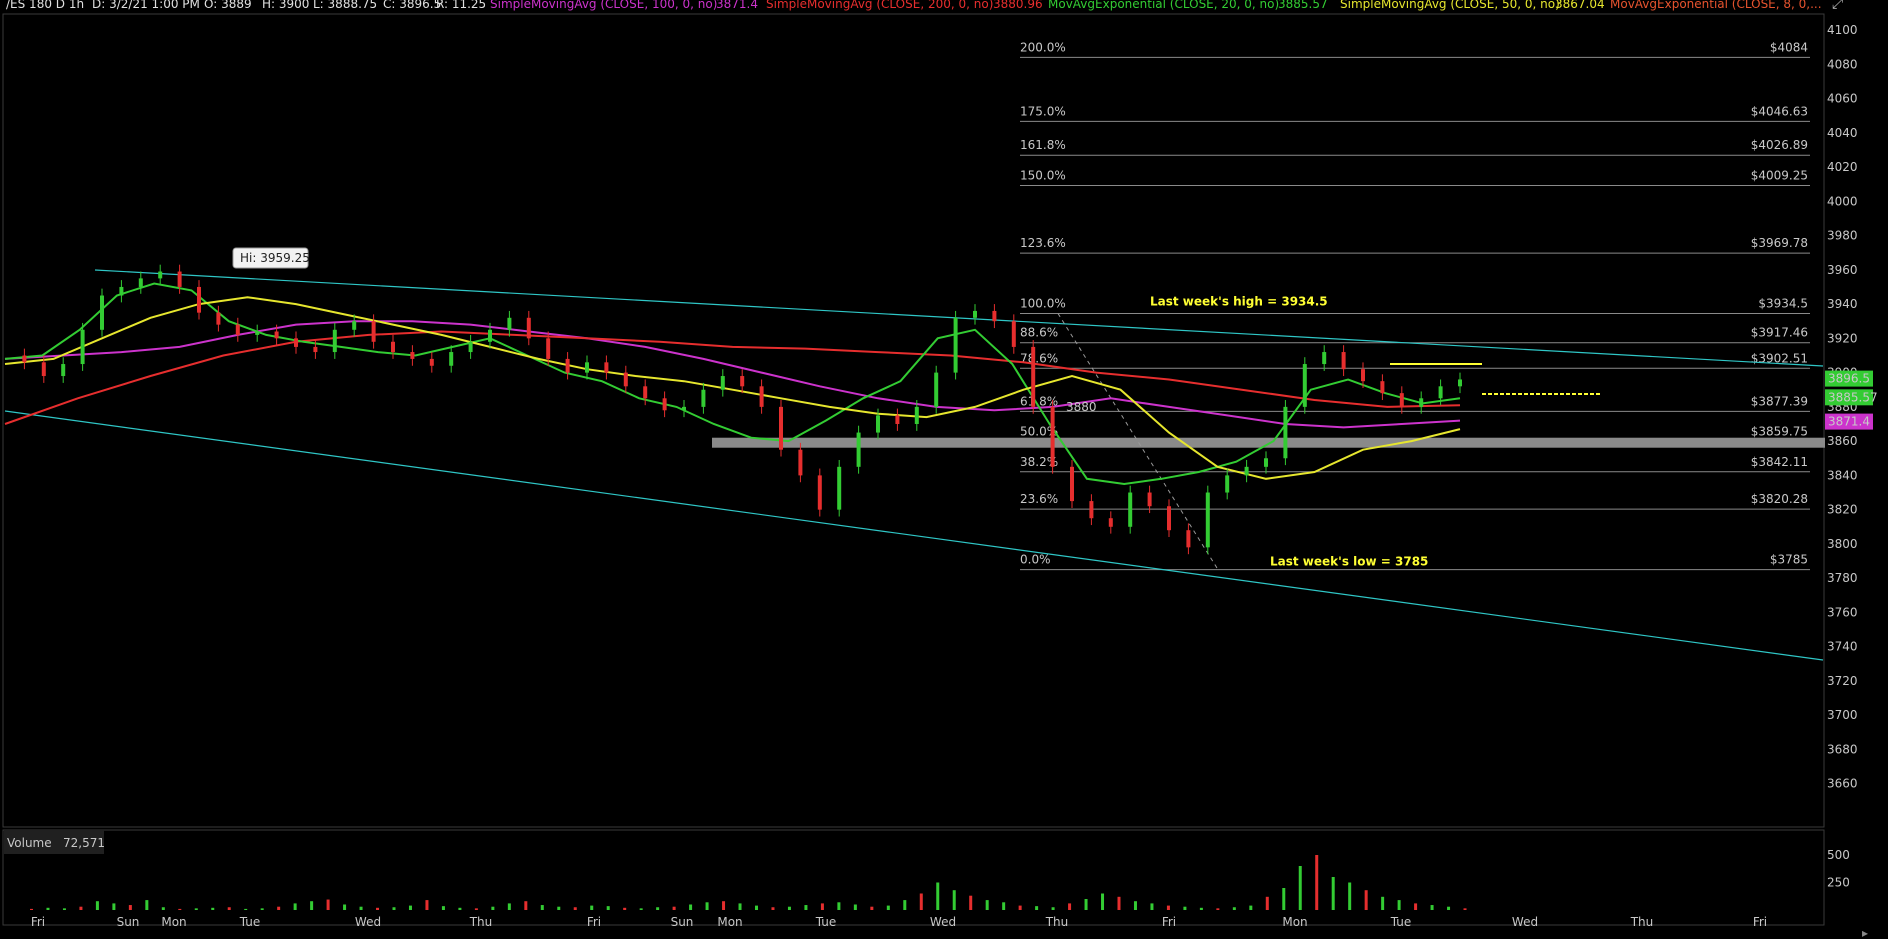 The image size is (1888, 939). I want to click on fib-pct-label: 88.6%, so click(1039, 333).